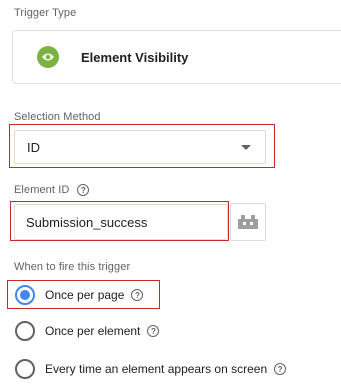 This screenshot has height=392, width=341. Describe the element at coordinates (57, 117) in the screenshot. I see `selection-method-label: Selection Method` at that location.